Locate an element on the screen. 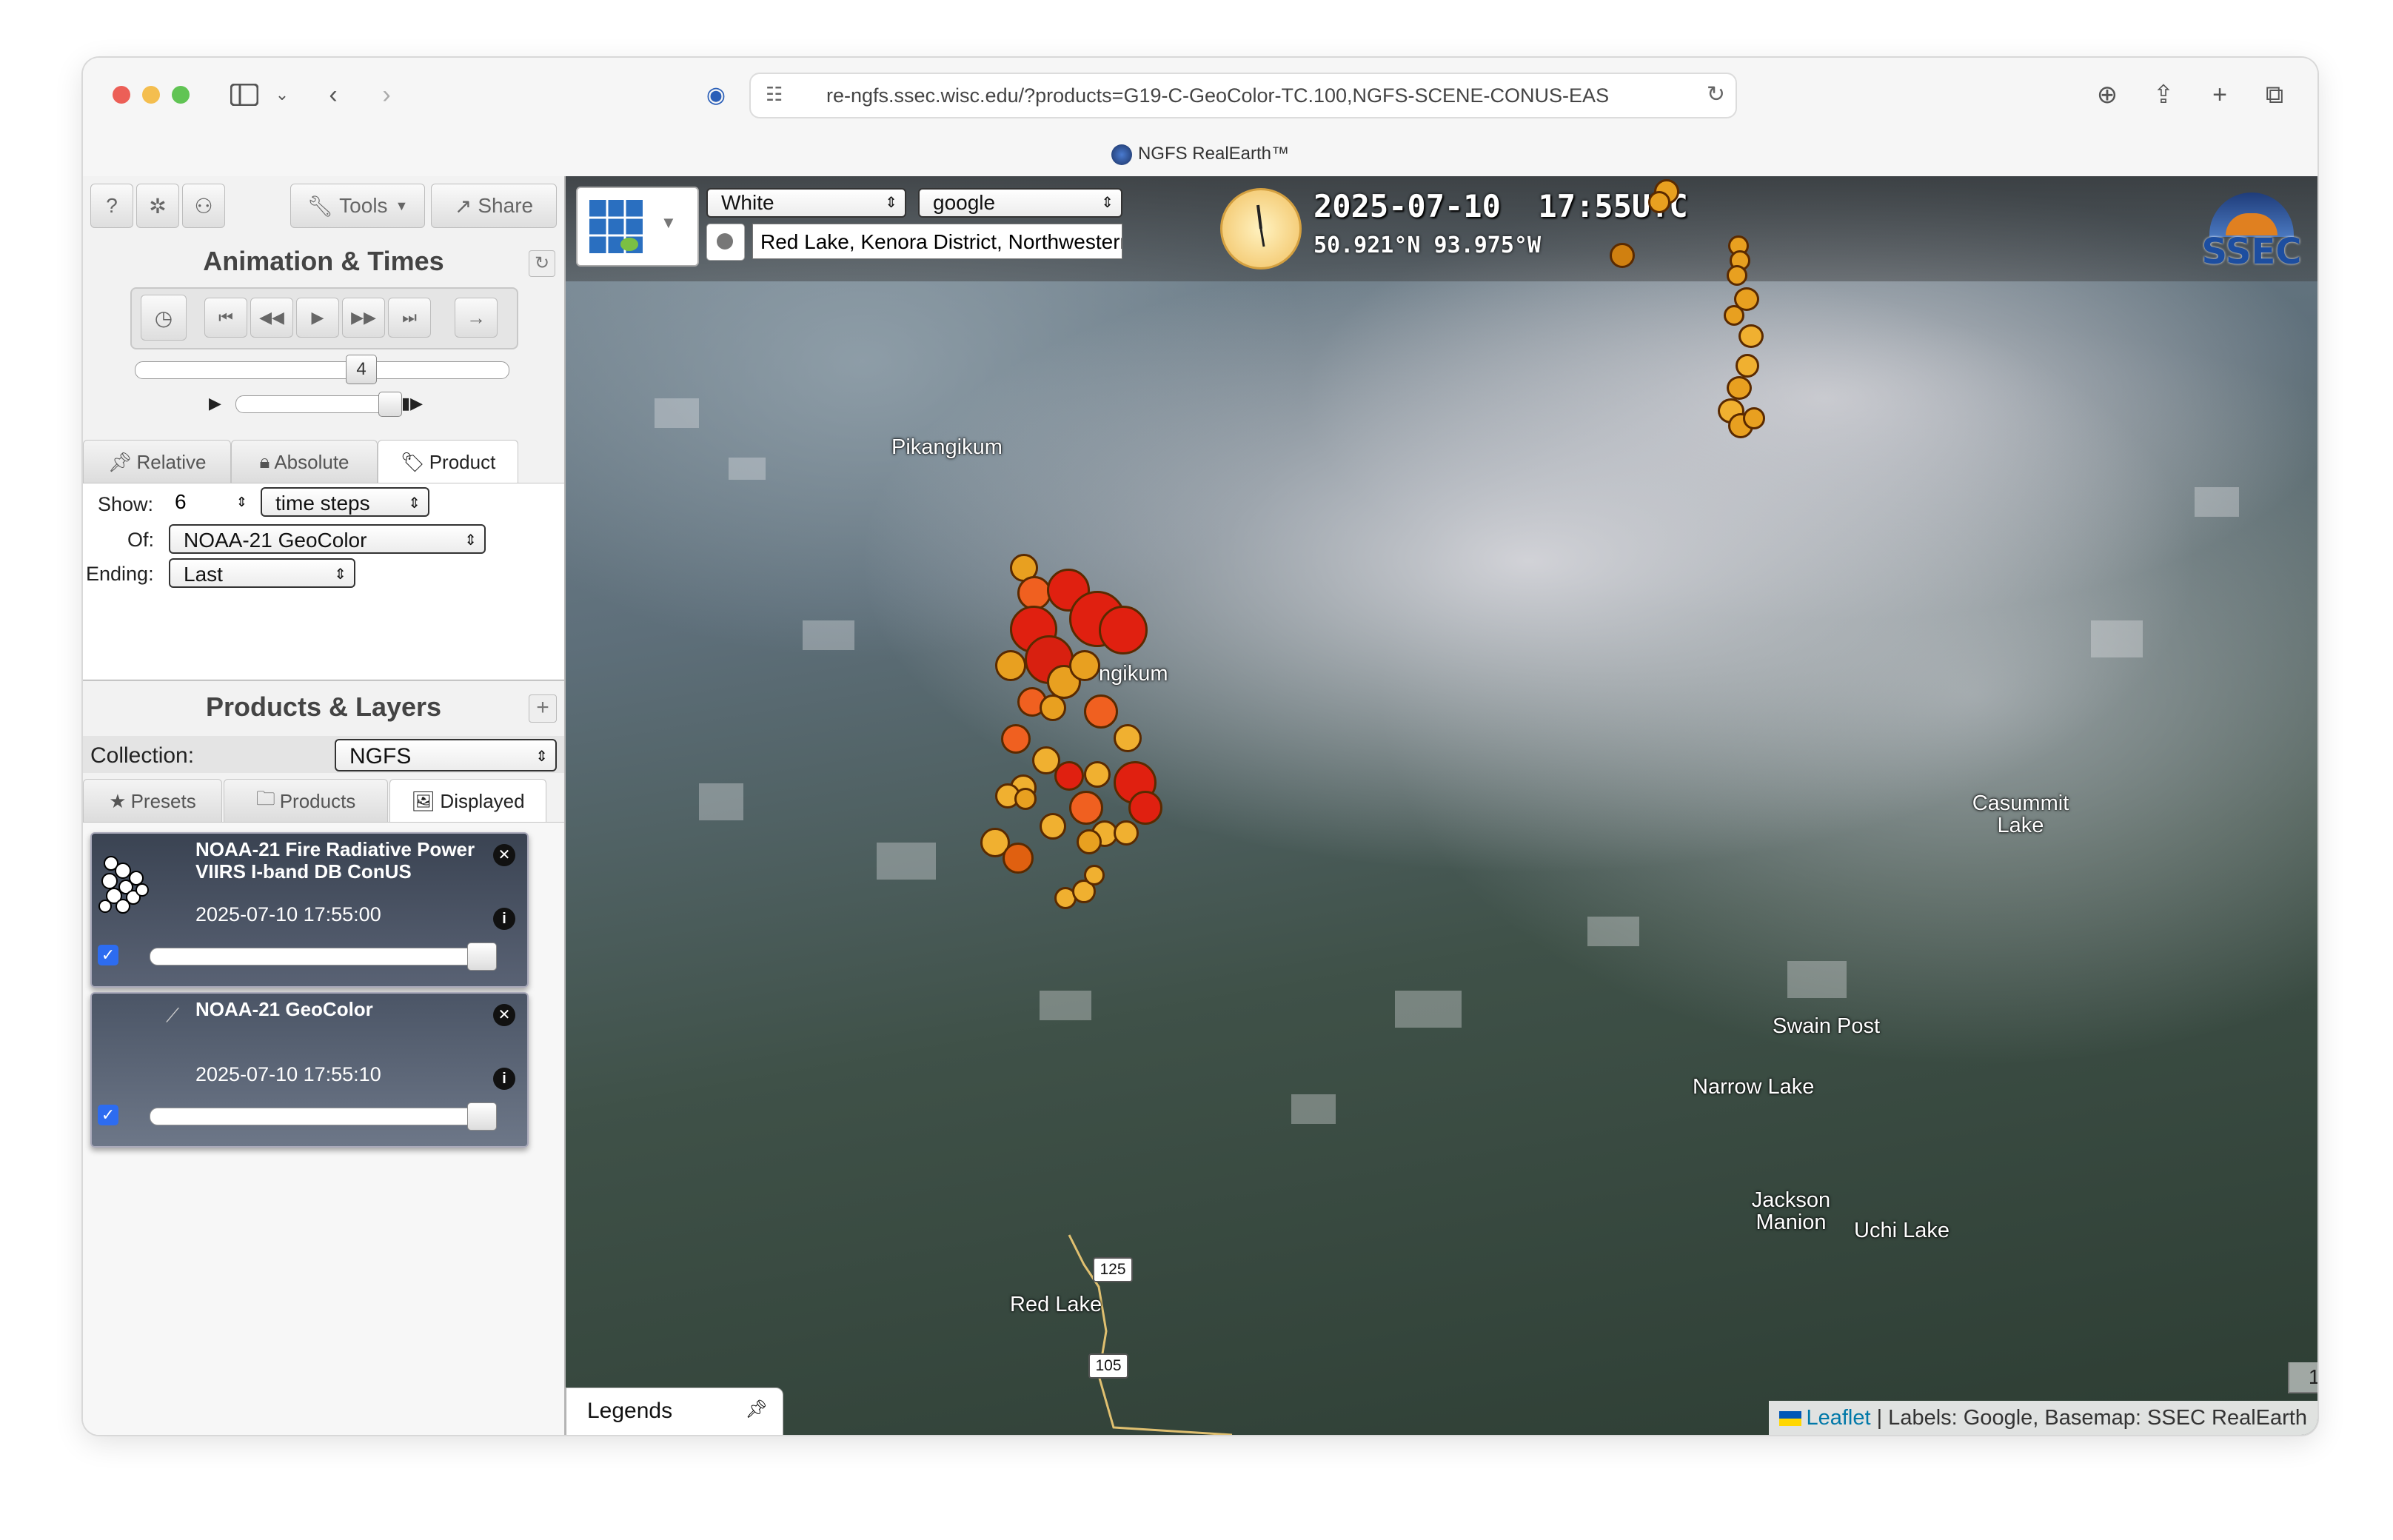 The width and height of the screenshot is (2393, 1540). user-icon: ⚇ is located at coordinates (203, 206).